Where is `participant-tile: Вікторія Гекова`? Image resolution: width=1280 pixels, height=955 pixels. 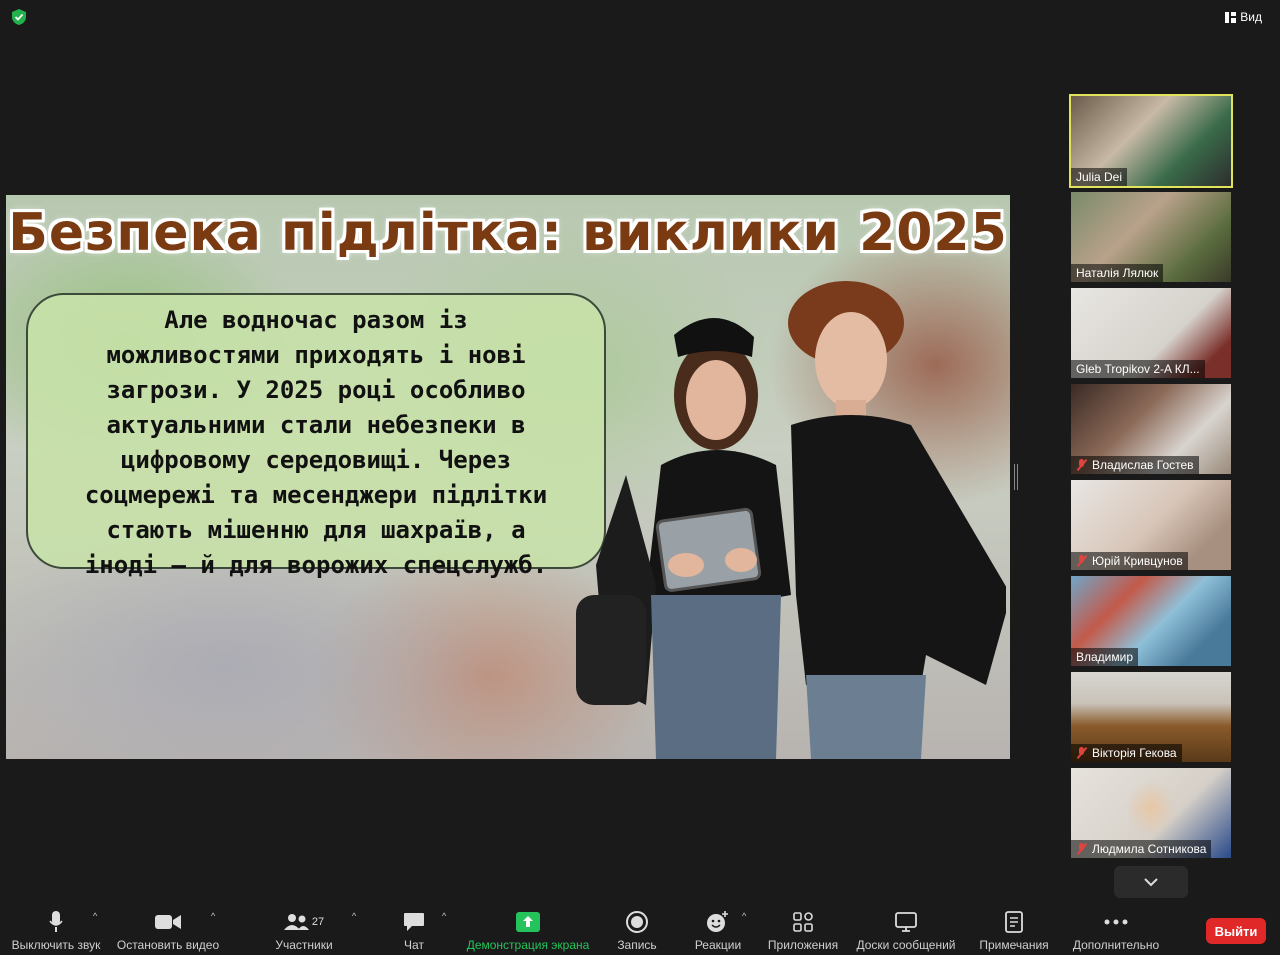
participant-tile: Вікторія Гекова is located at coordinates (1151, 717).